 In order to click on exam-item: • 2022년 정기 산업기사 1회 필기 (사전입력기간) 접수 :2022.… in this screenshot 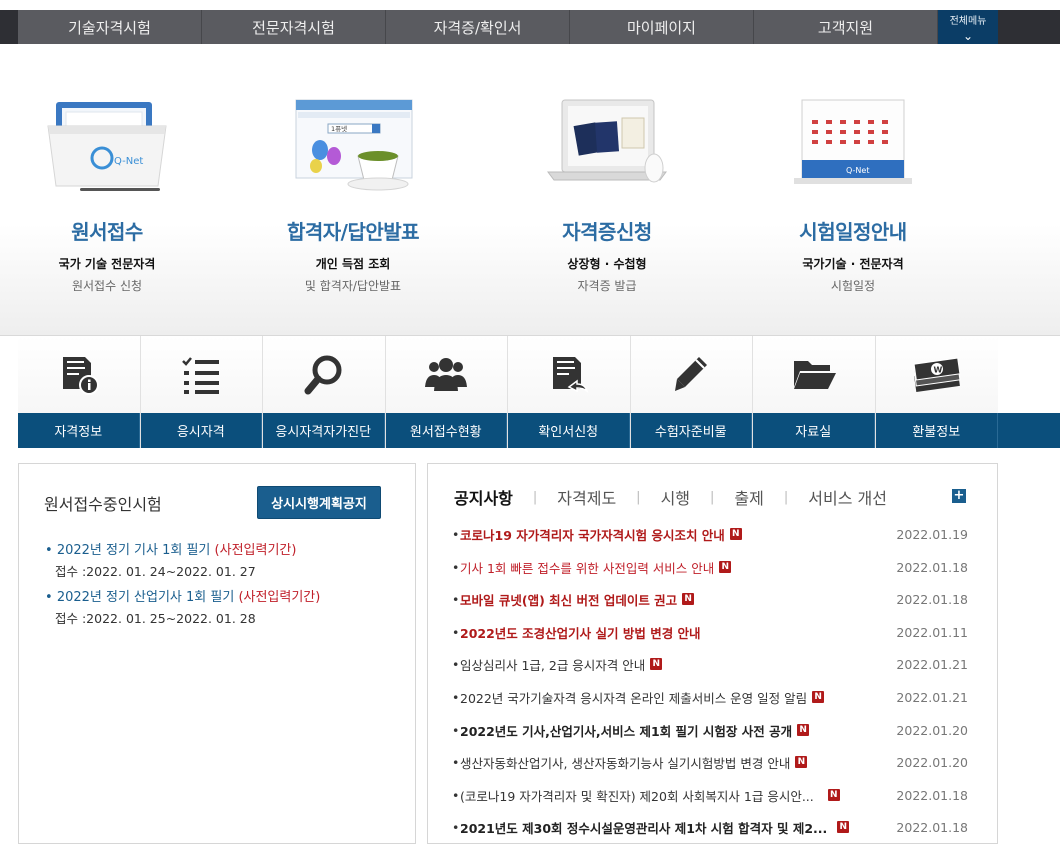, I will do `click(182, 606)`.